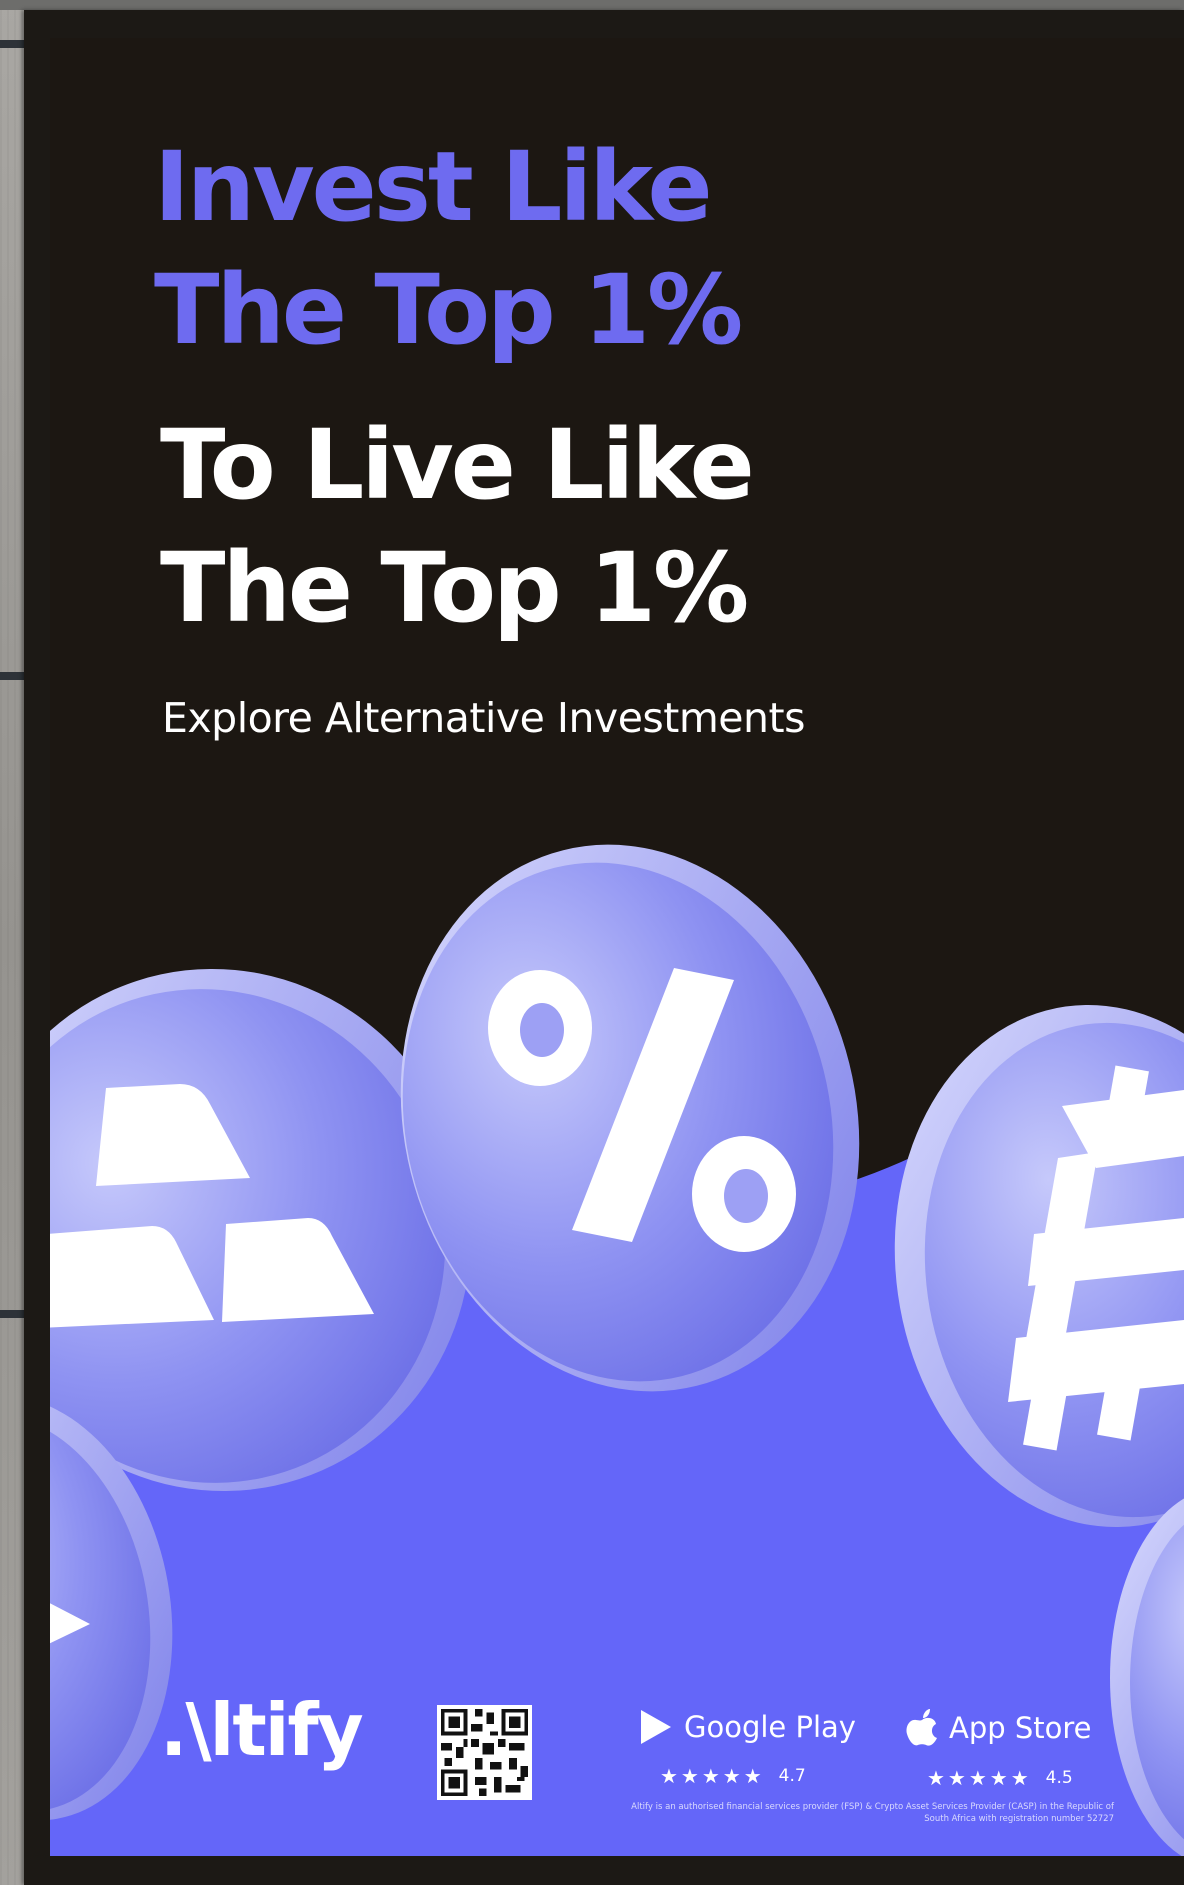  I want to click on headline-white-line1: To Live Like, so click(457, 465).